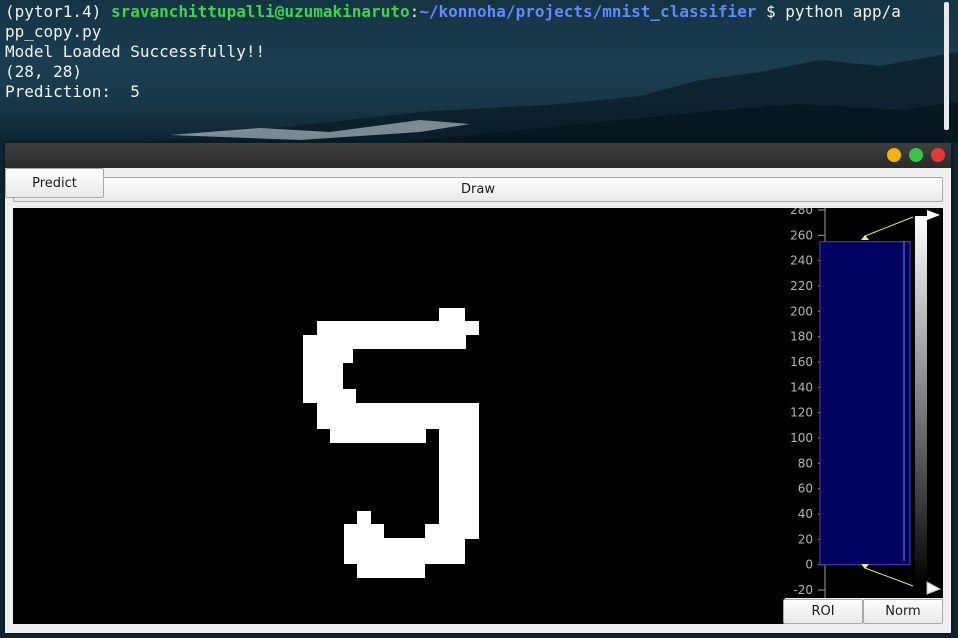  Describe the element at coordinates (72, 91) in the screenshot. I see `output-line-3: Prediction: 5` at that location.